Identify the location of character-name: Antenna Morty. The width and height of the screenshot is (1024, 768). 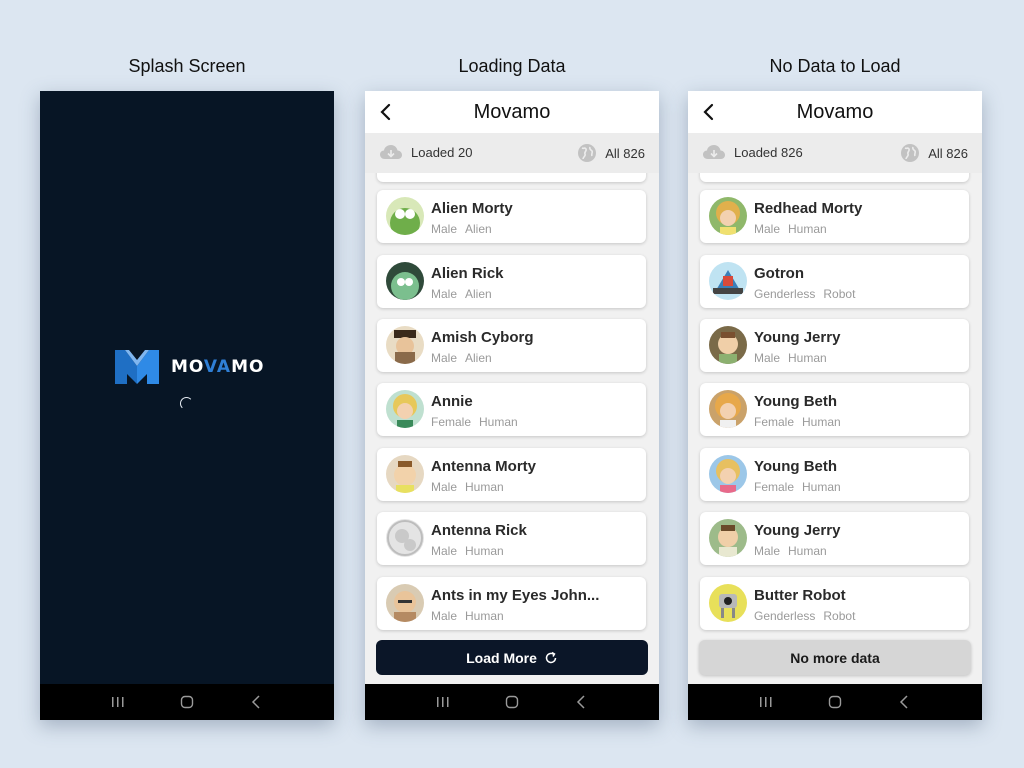
(483, 466).